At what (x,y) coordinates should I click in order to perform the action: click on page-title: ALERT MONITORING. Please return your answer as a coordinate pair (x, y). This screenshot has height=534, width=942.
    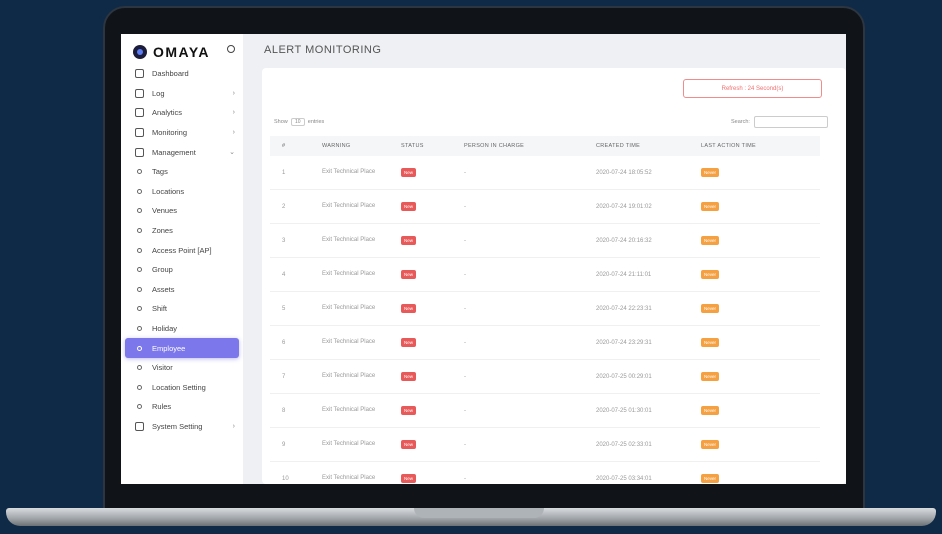
    Looking at the image, I should click on (323, 50).